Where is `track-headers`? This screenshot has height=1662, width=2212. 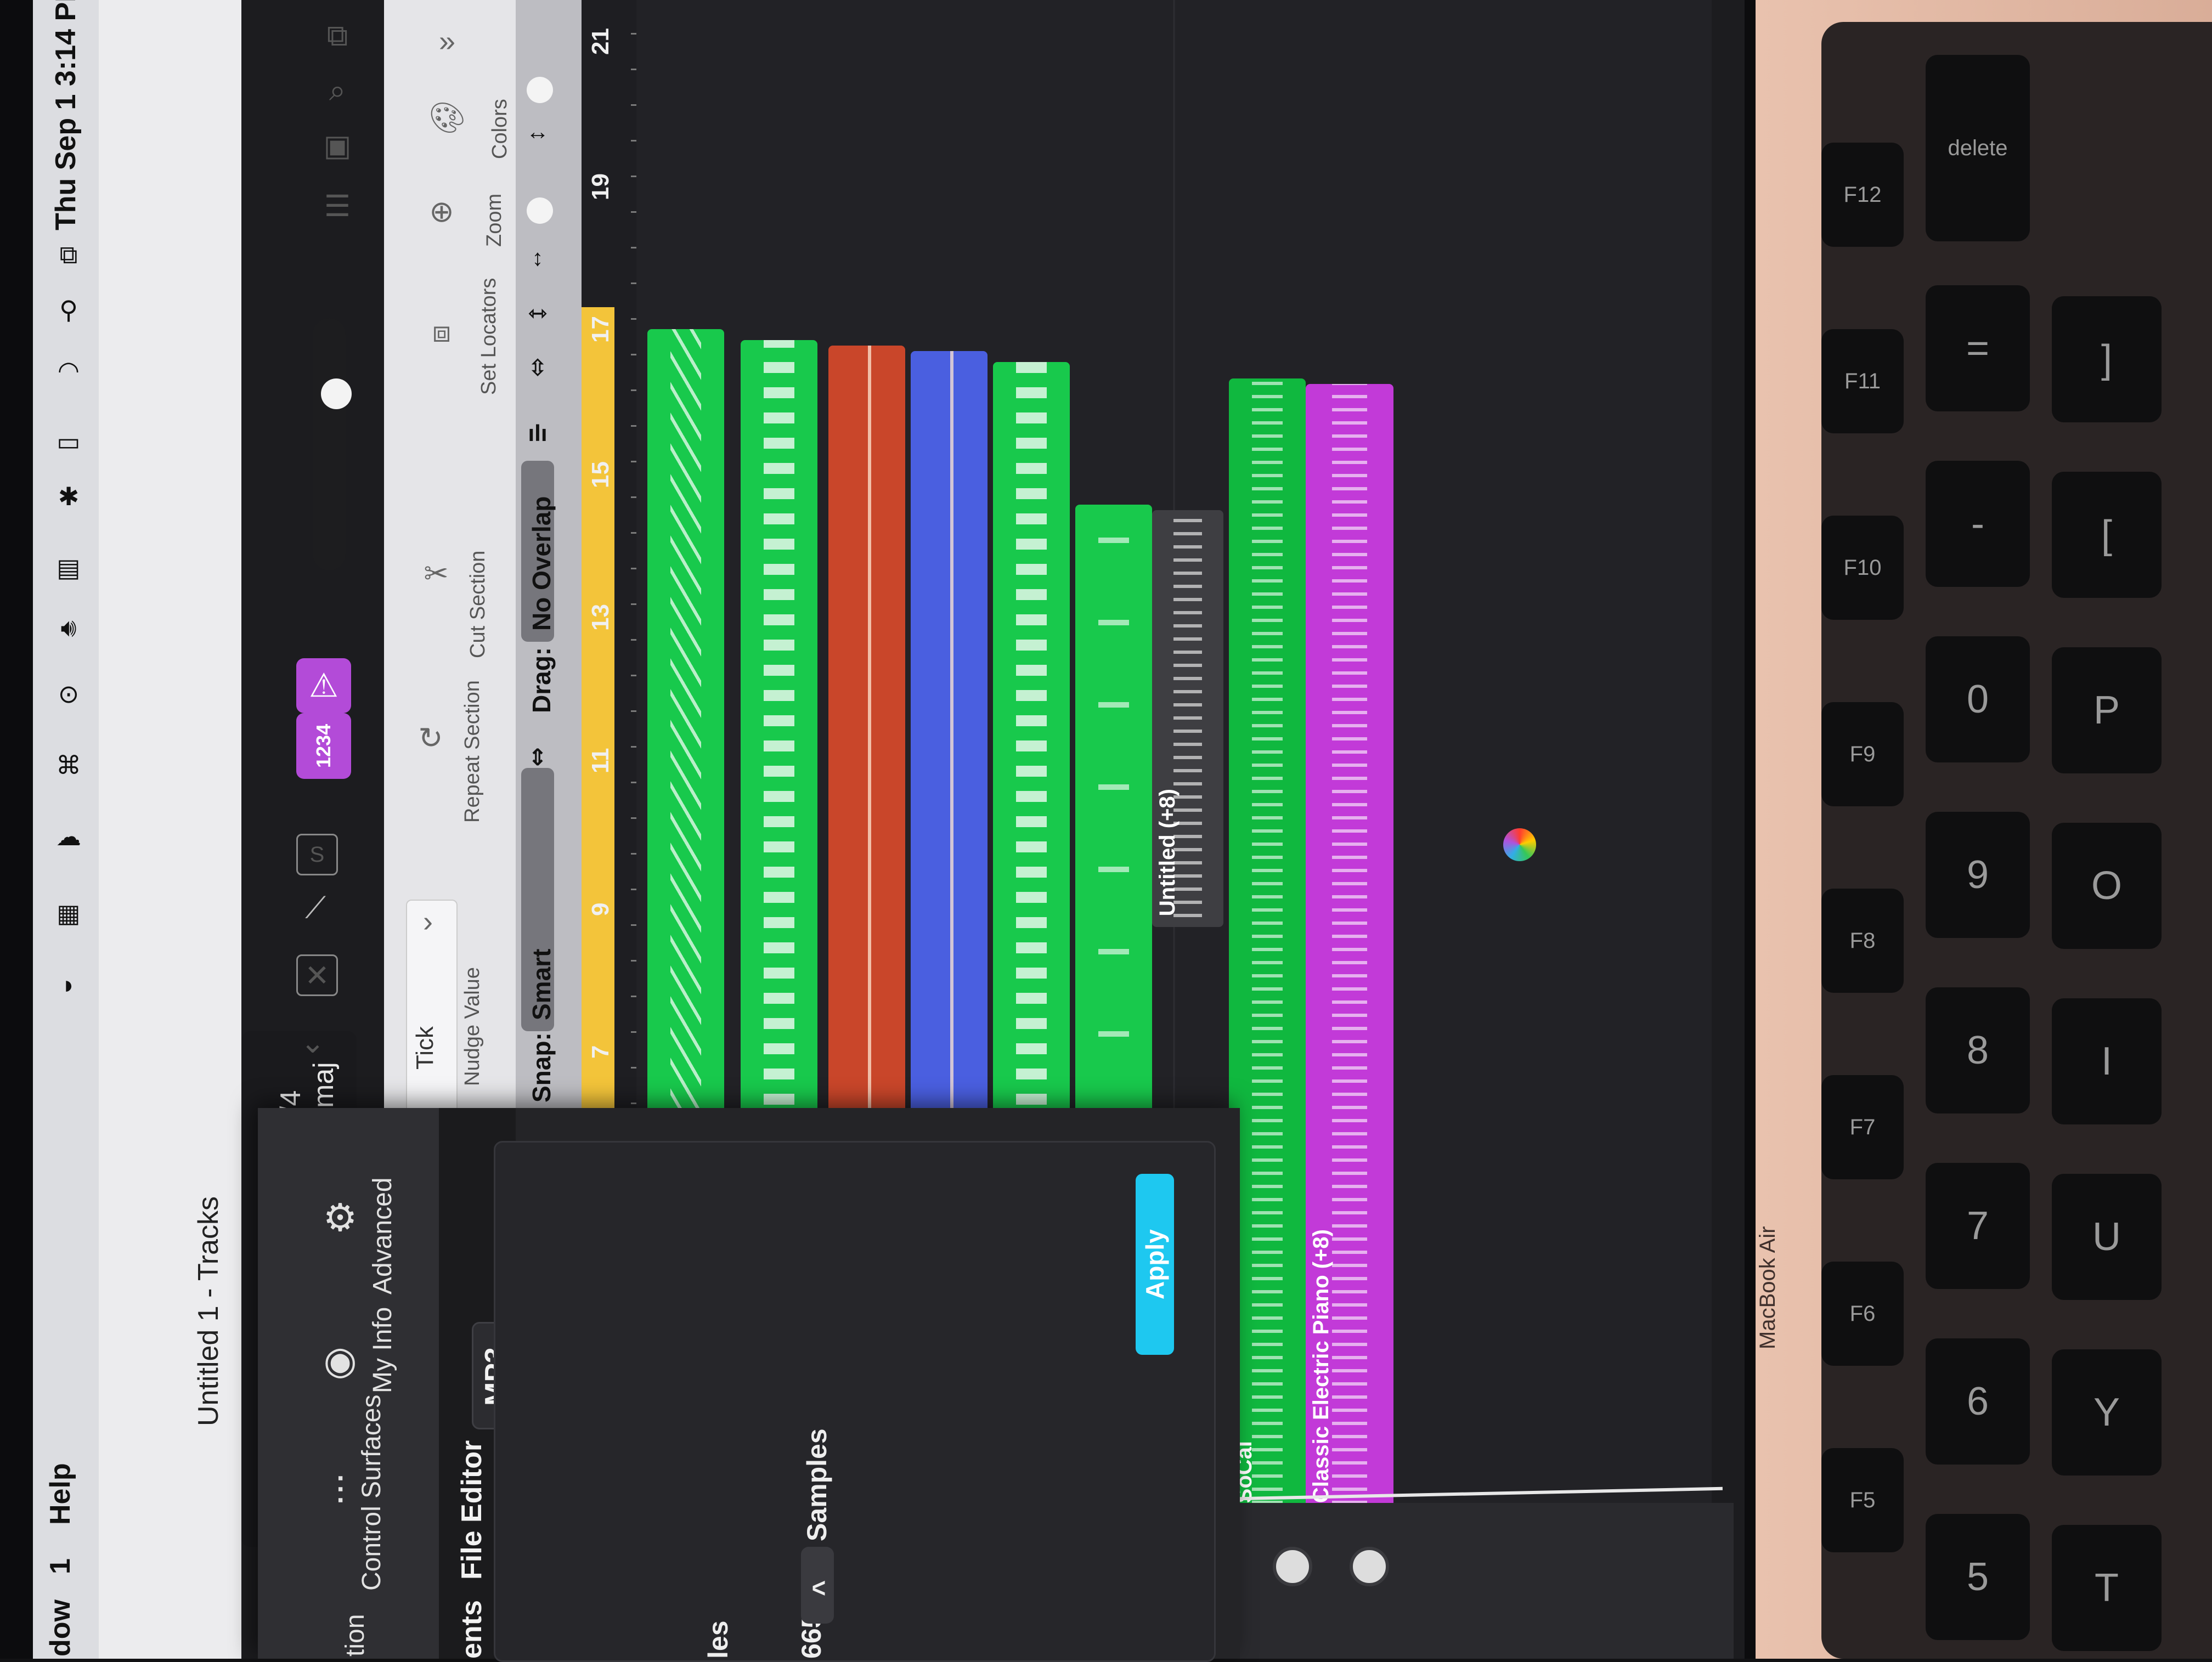 track-headers is located at coordinates (1487, 1581).